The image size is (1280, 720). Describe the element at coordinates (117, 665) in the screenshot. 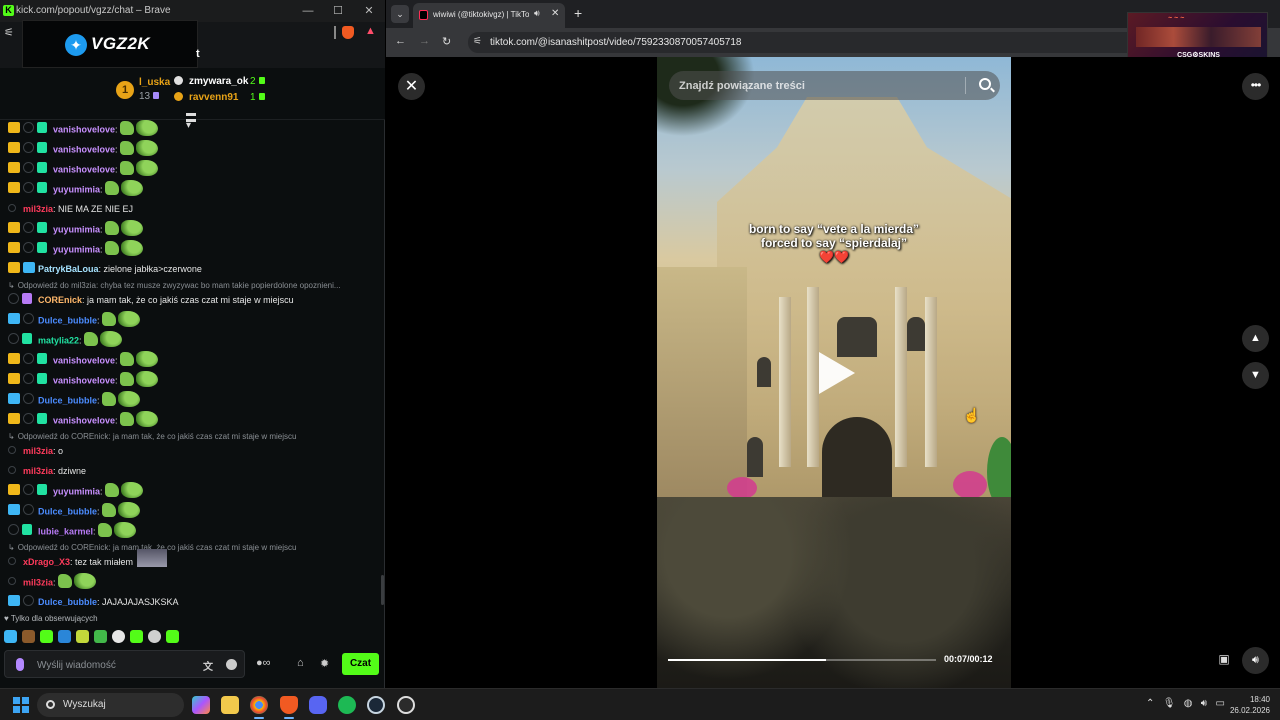

I see `chat-message-input` at that location.